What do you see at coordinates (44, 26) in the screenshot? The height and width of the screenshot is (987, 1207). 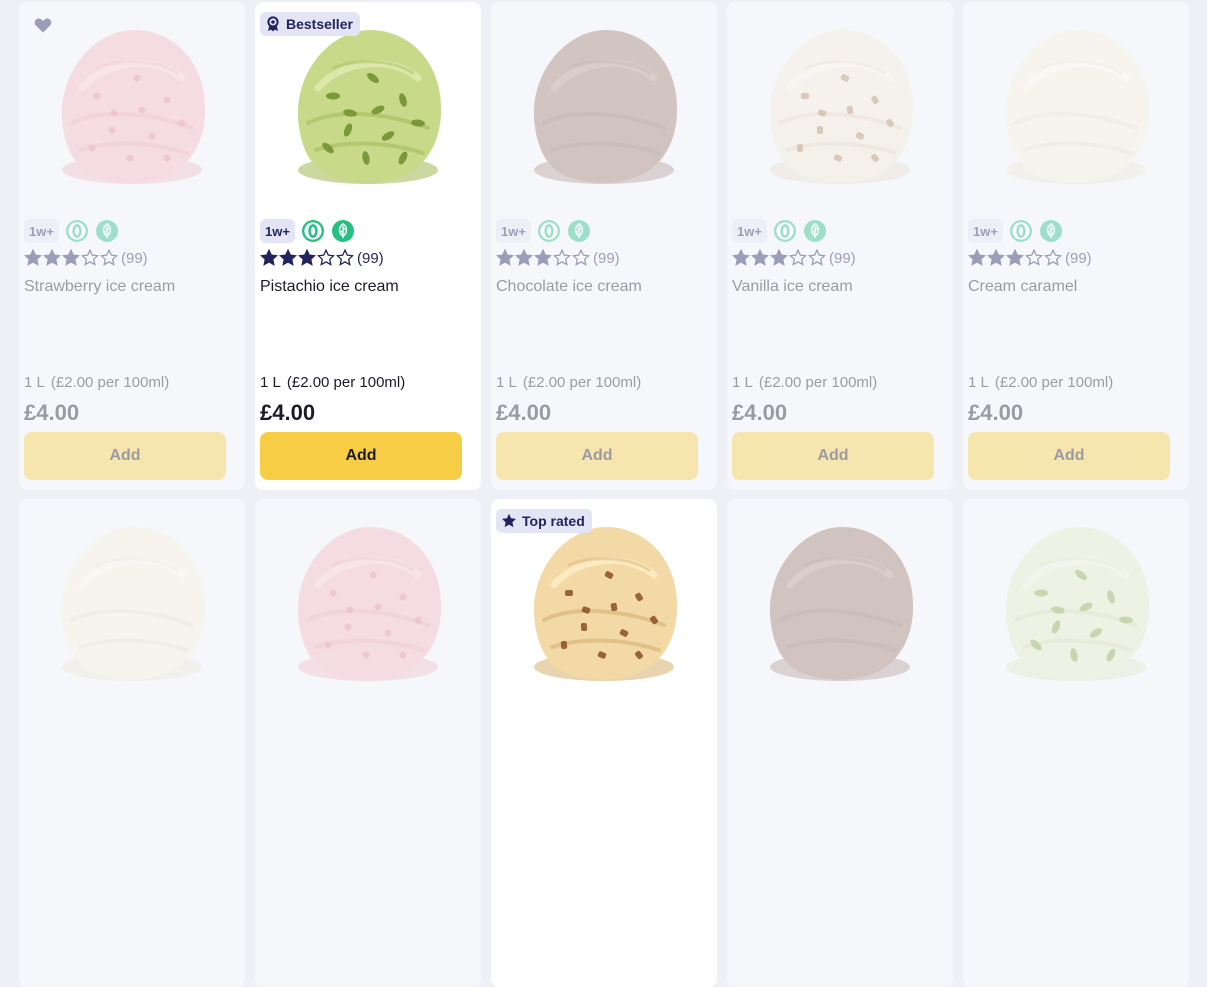 I see `heart-icon` at bounding box center [44, 26].